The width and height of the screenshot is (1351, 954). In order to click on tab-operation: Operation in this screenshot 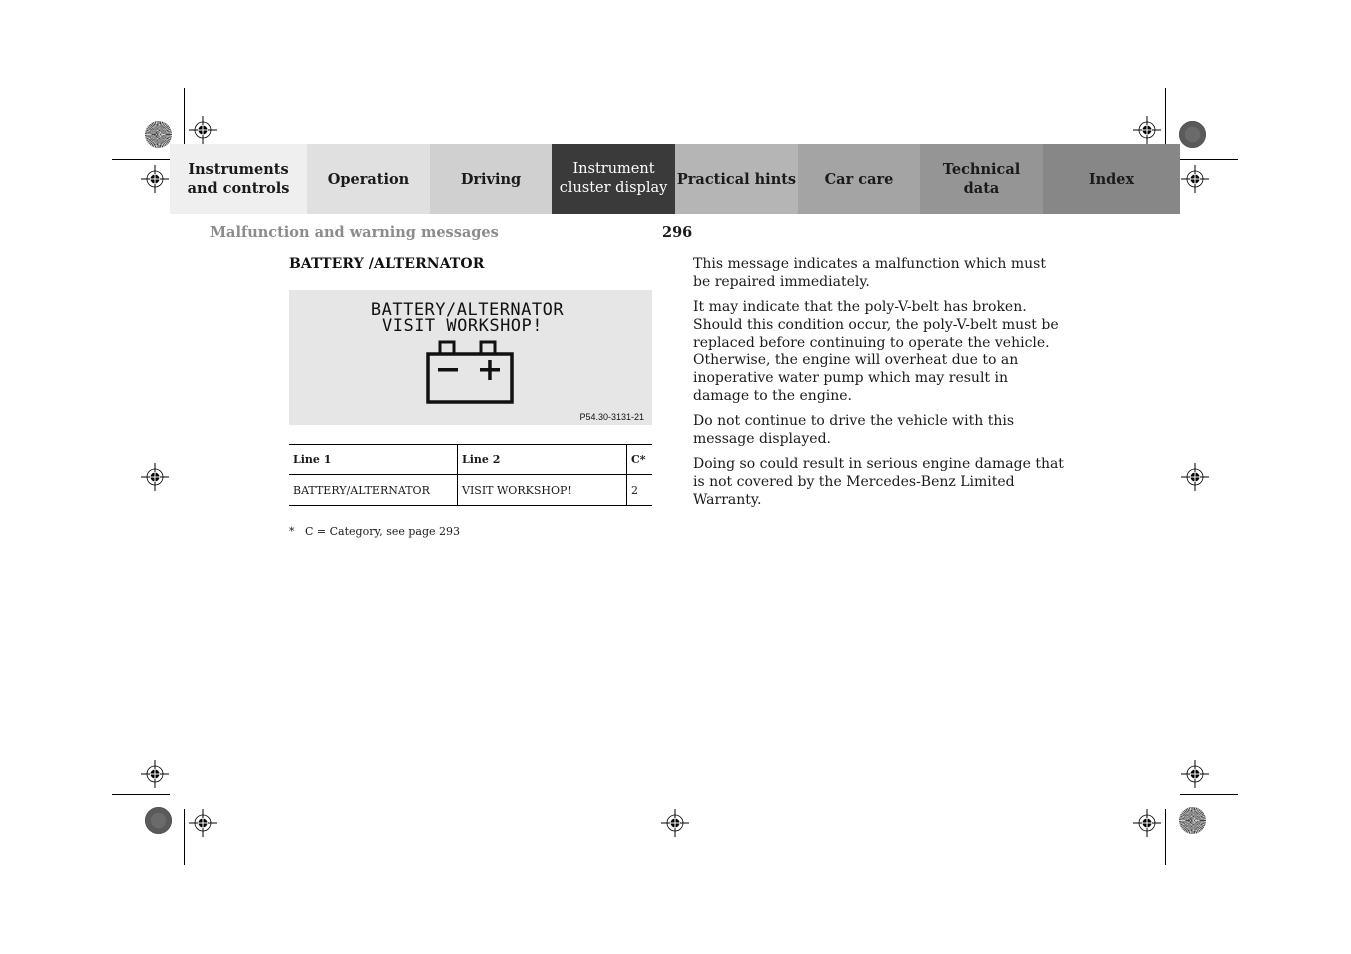, I will do `click(368, 179)`.